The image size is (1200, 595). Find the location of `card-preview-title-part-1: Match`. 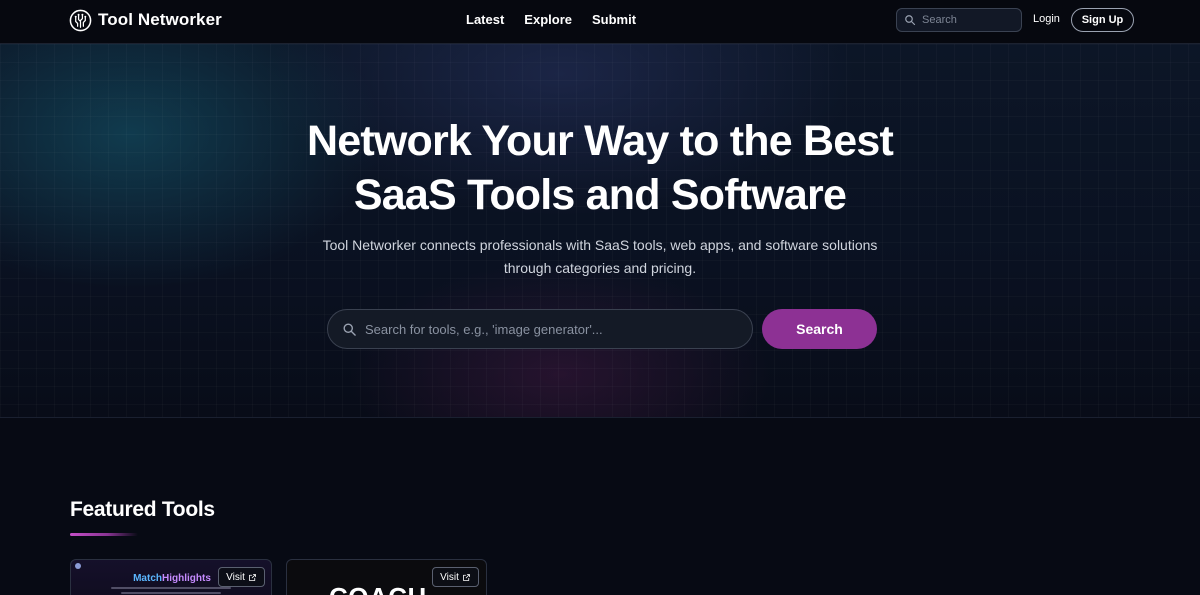

card-preview-title-part-1: Match is located at coordinates (147, 578).